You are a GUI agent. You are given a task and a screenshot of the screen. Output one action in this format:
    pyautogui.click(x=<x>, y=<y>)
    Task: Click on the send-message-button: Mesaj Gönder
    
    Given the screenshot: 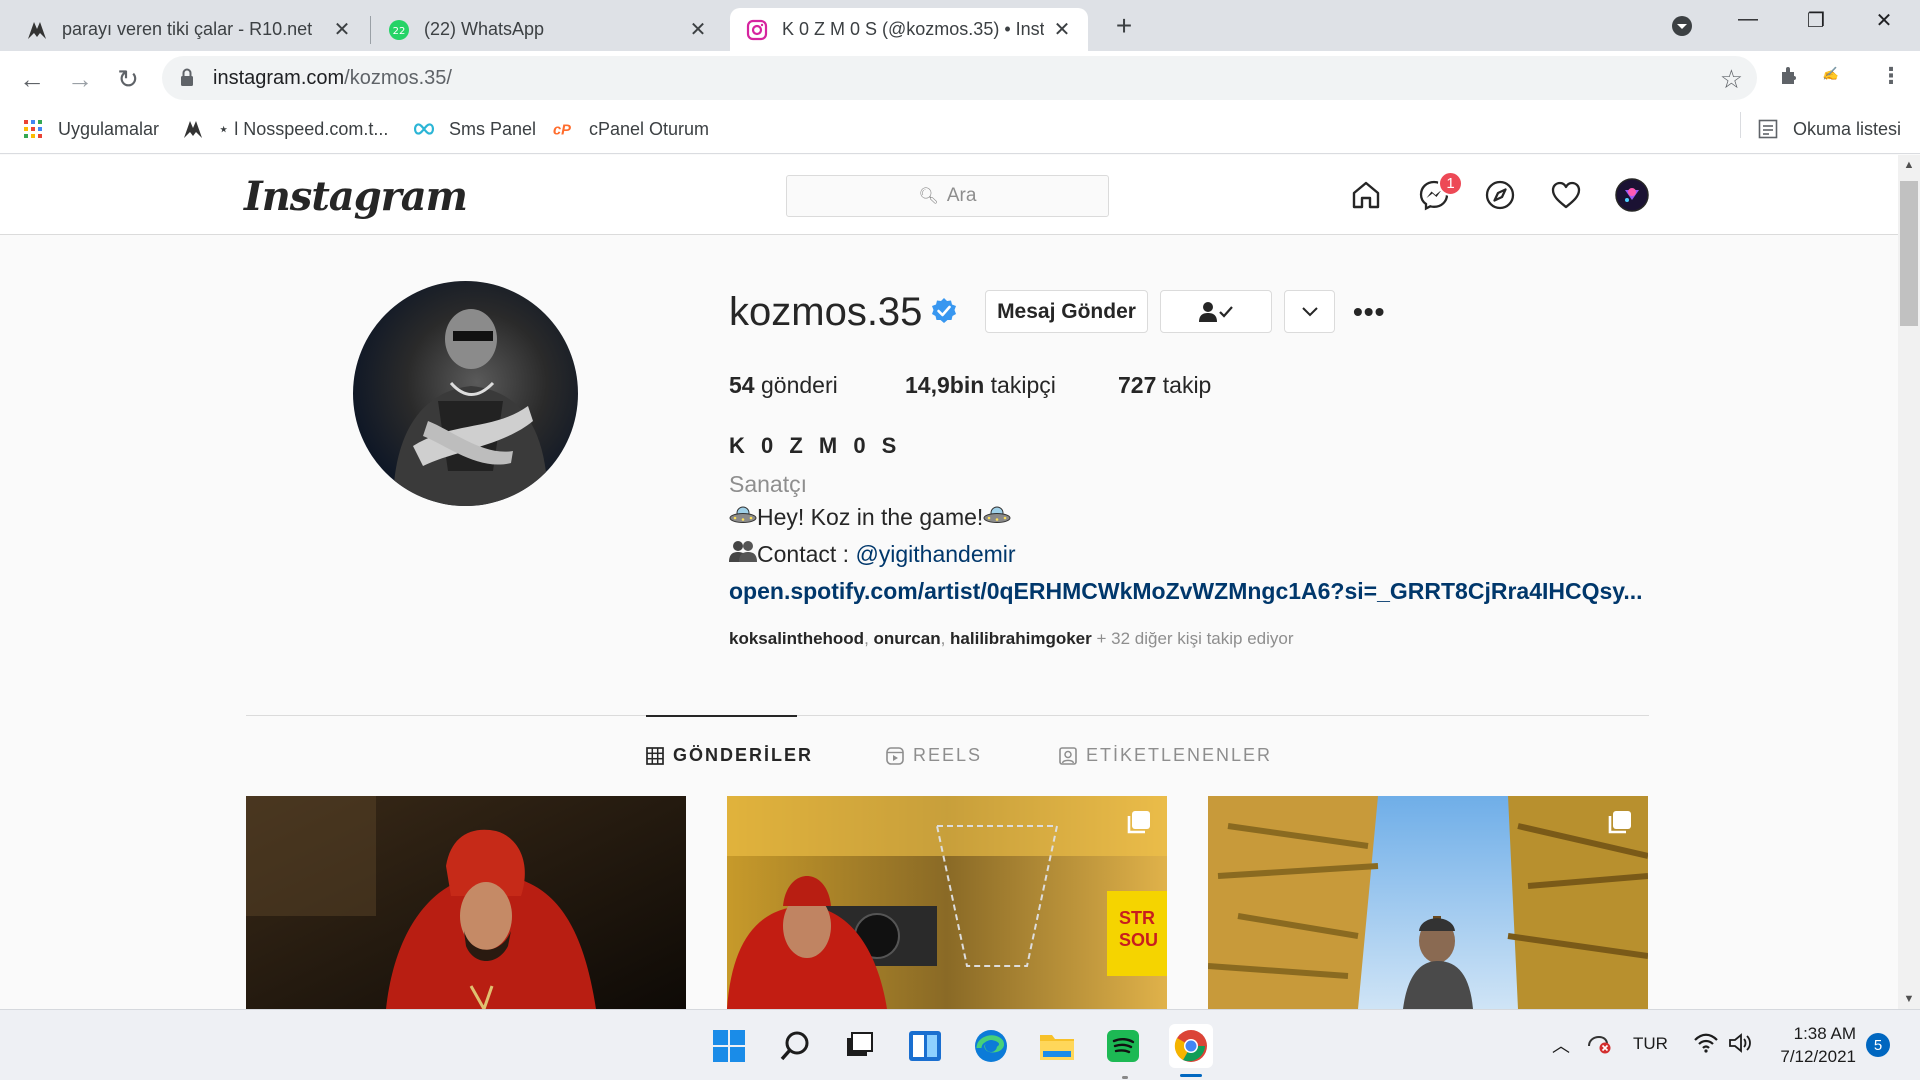 What is the action you would take?
    pyautogui.click(x=1066, y=311)
    